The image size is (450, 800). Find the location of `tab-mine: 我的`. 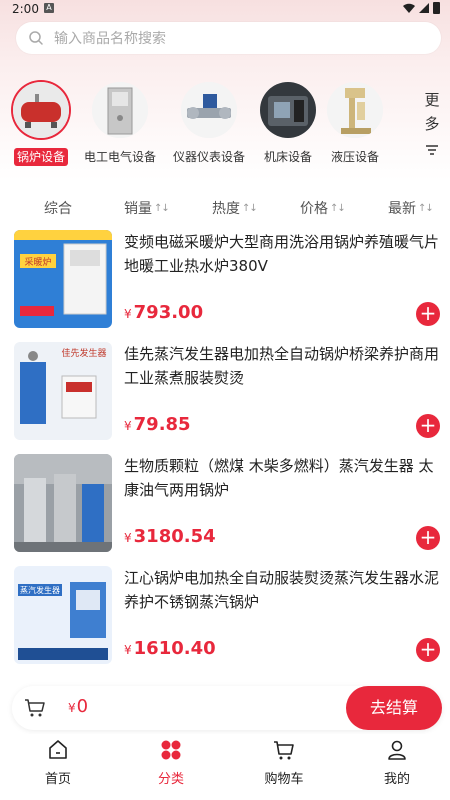

tab-mine: 我的 is located at coordinates (397, 762).